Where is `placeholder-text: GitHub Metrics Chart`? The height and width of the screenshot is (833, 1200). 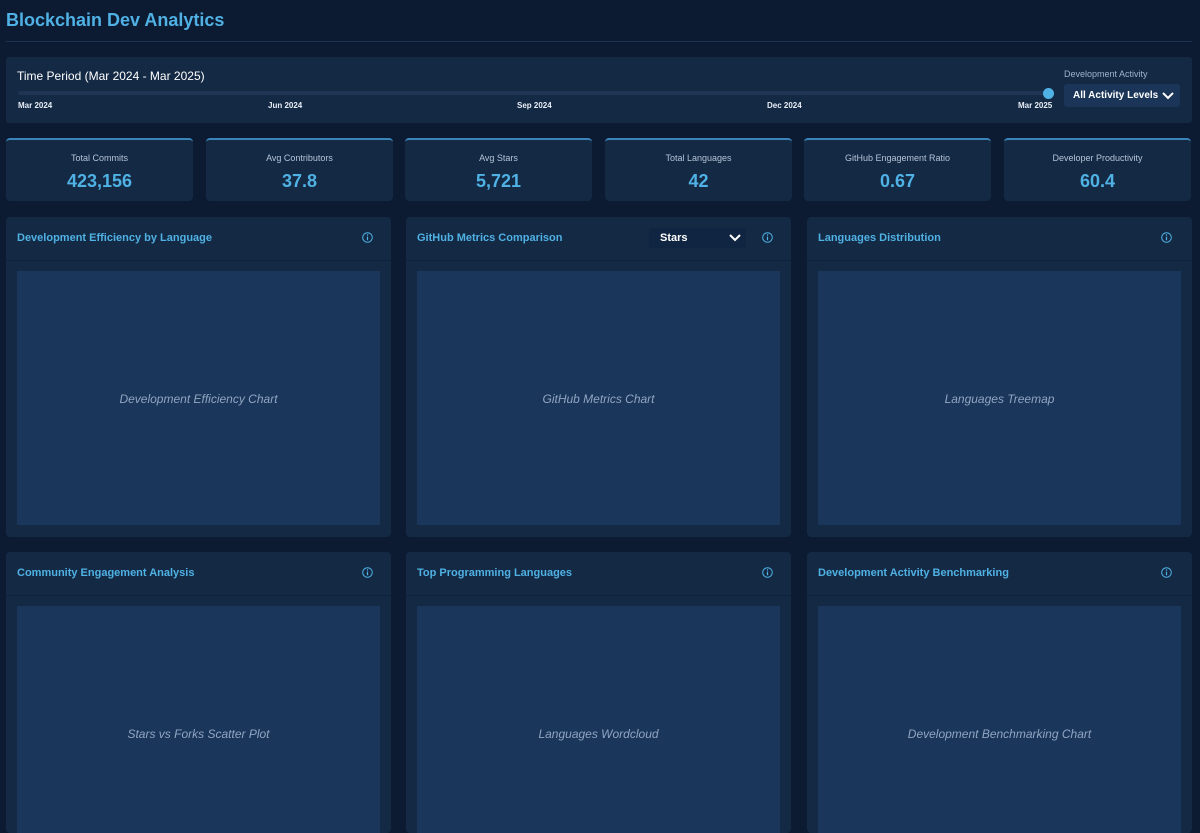
placeholder-text: GitHub Metrics Chart is located at coordinates (598, 399).